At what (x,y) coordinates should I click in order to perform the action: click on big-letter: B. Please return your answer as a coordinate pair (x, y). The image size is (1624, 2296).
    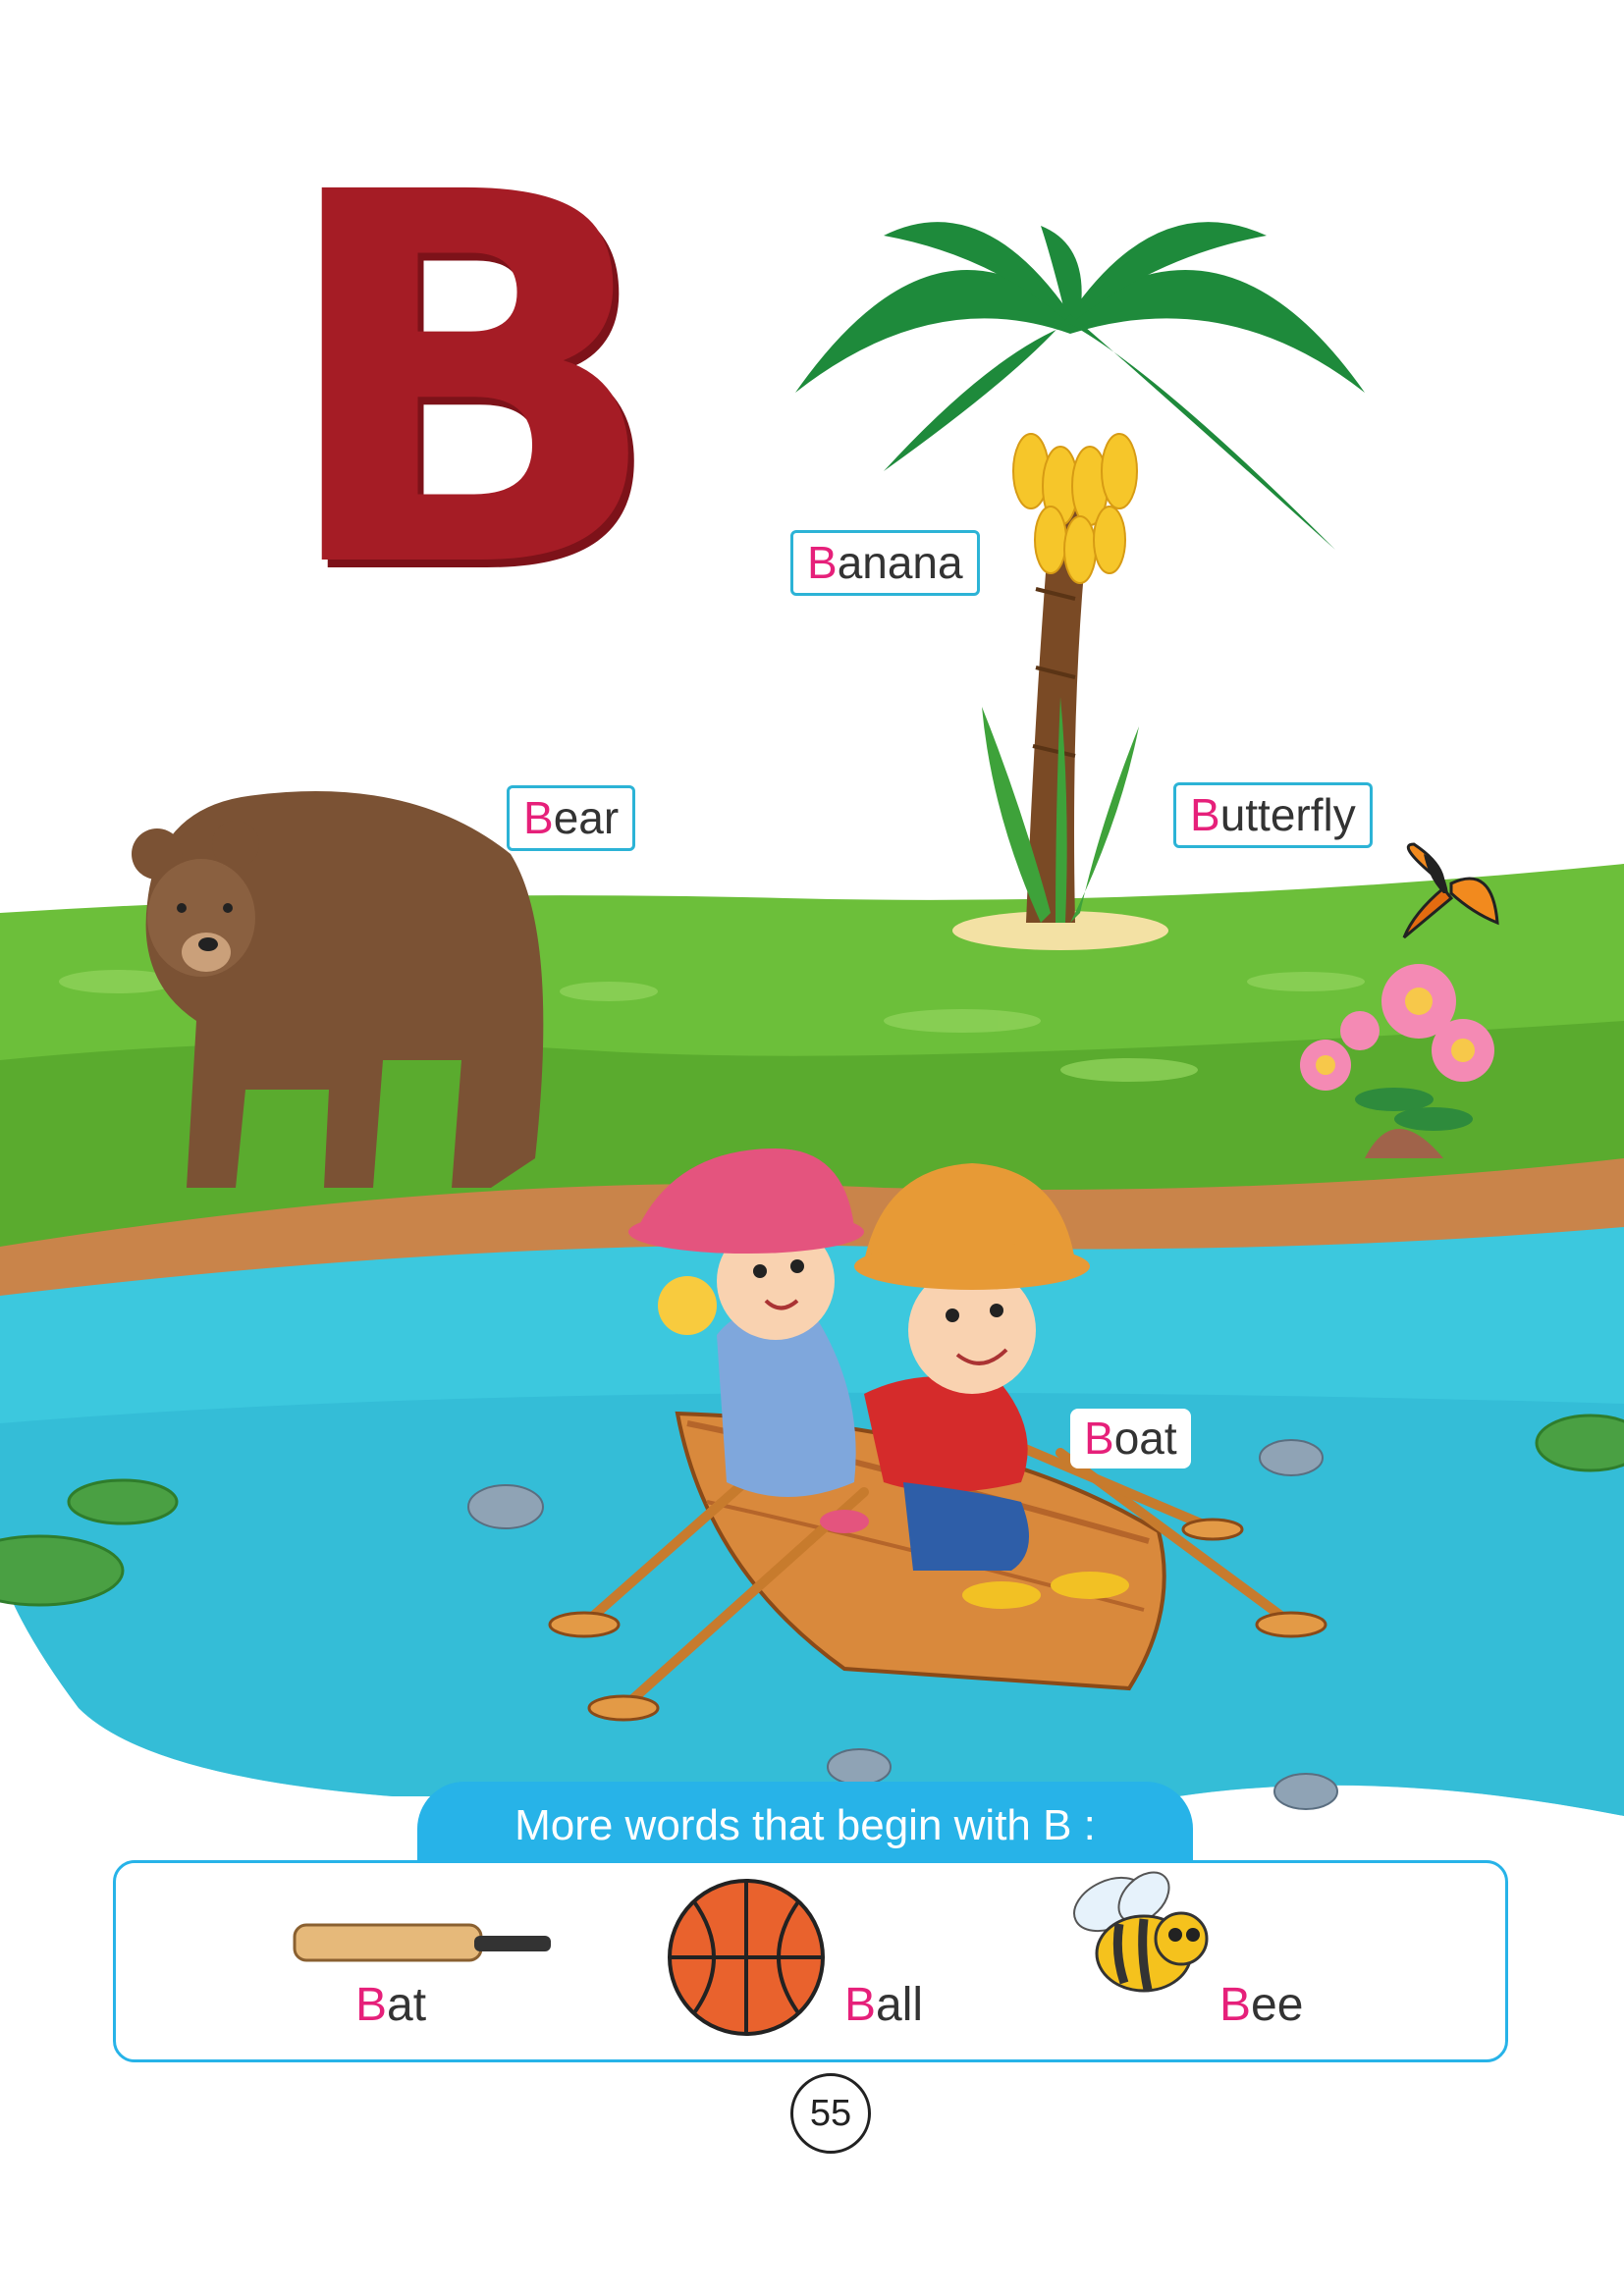
    Looking at the image, I should click on (470, 382).